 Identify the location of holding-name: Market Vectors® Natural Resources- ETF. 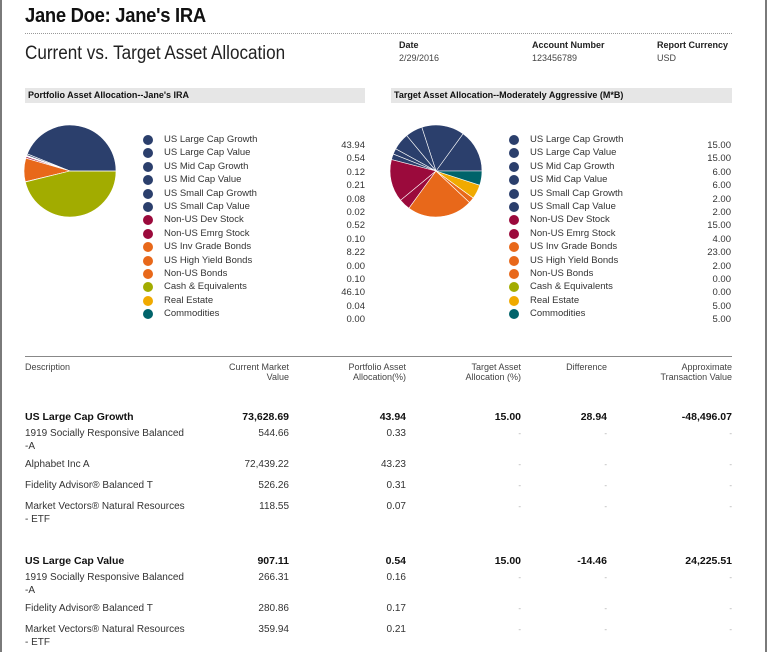
(115, 638).